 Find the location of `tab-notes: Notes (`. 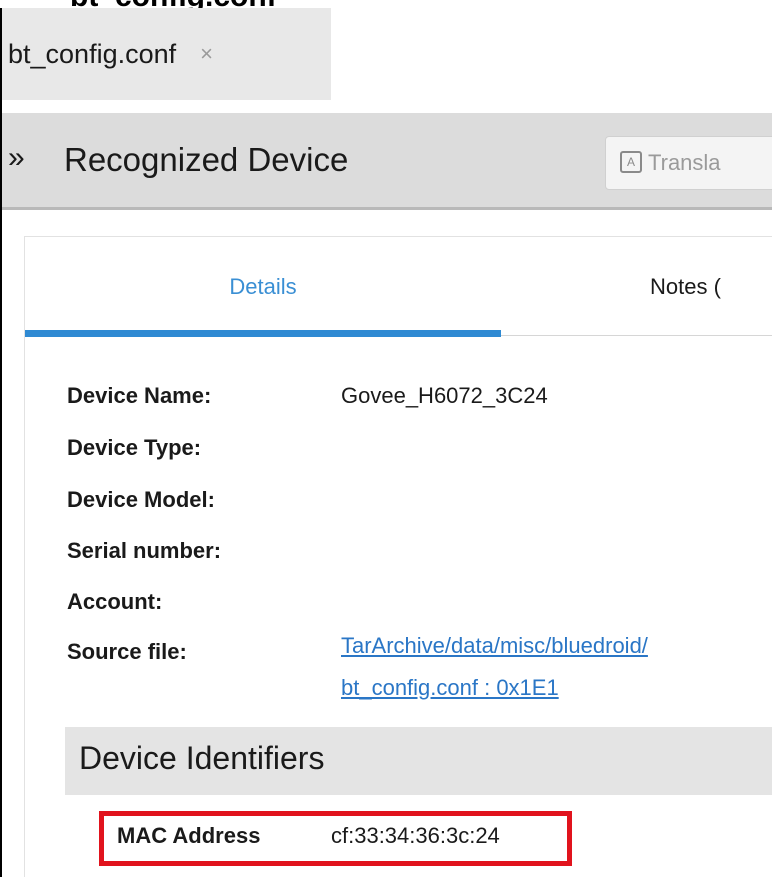

tab-notes: Notes ( is located at coordinates (685, 287).